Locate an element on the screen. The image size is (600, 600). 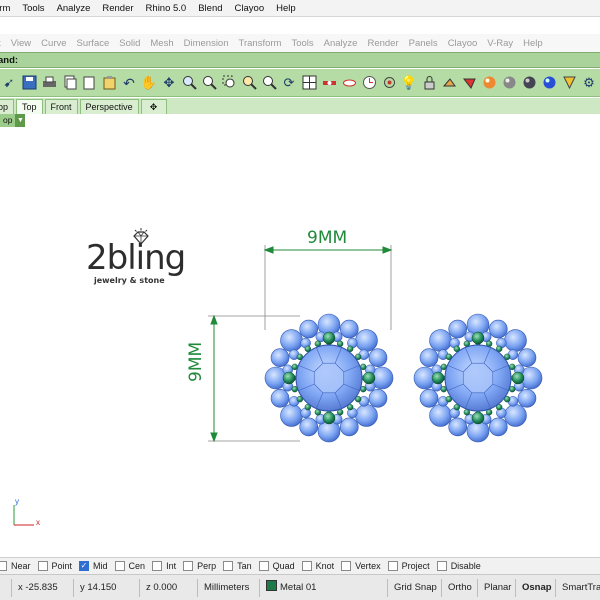
shaded-icon is located at coordinates (529, 83).